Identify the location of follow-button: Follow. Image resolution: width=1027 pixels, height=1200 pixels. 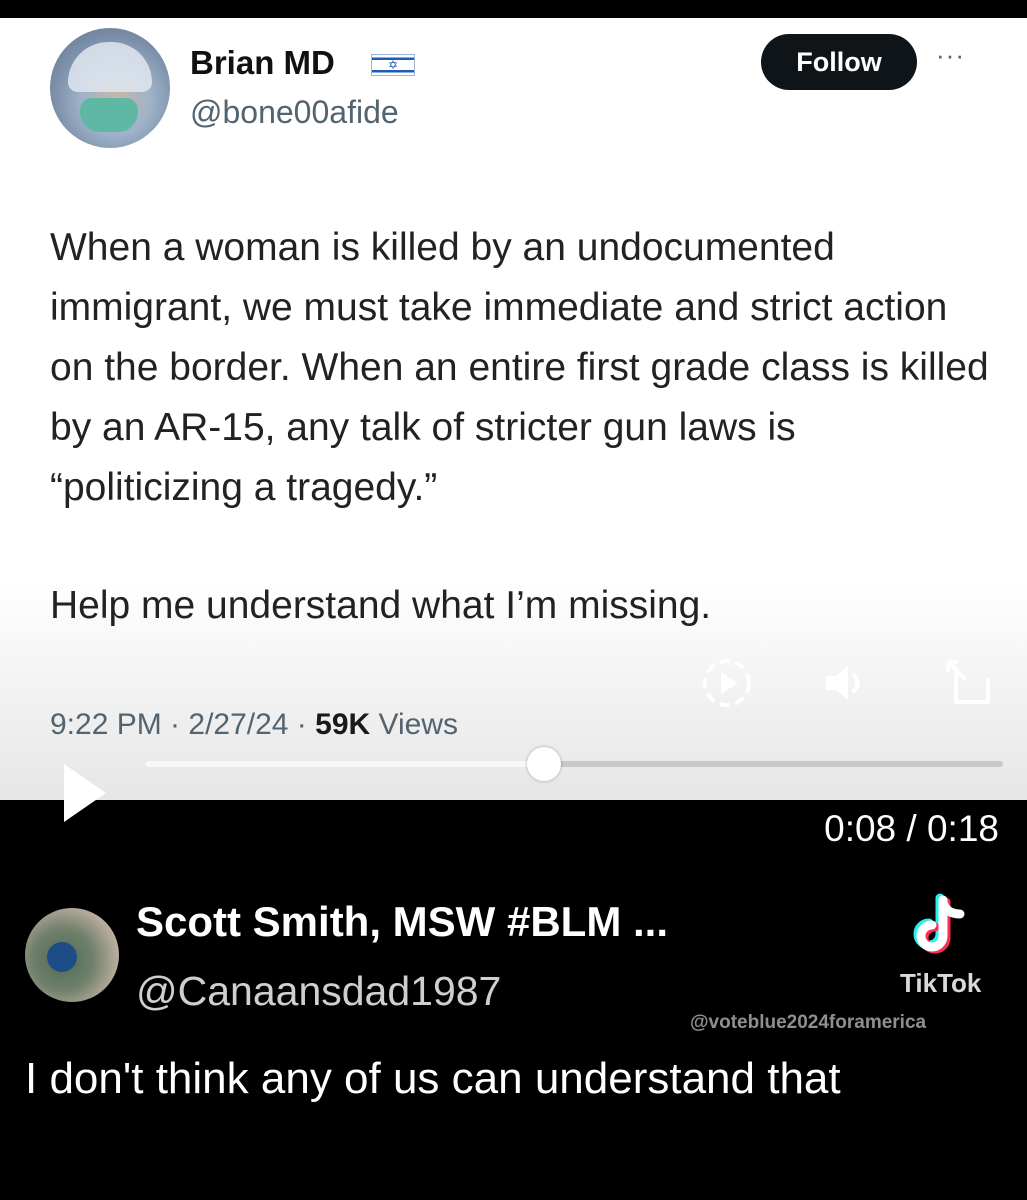
(839, 62).